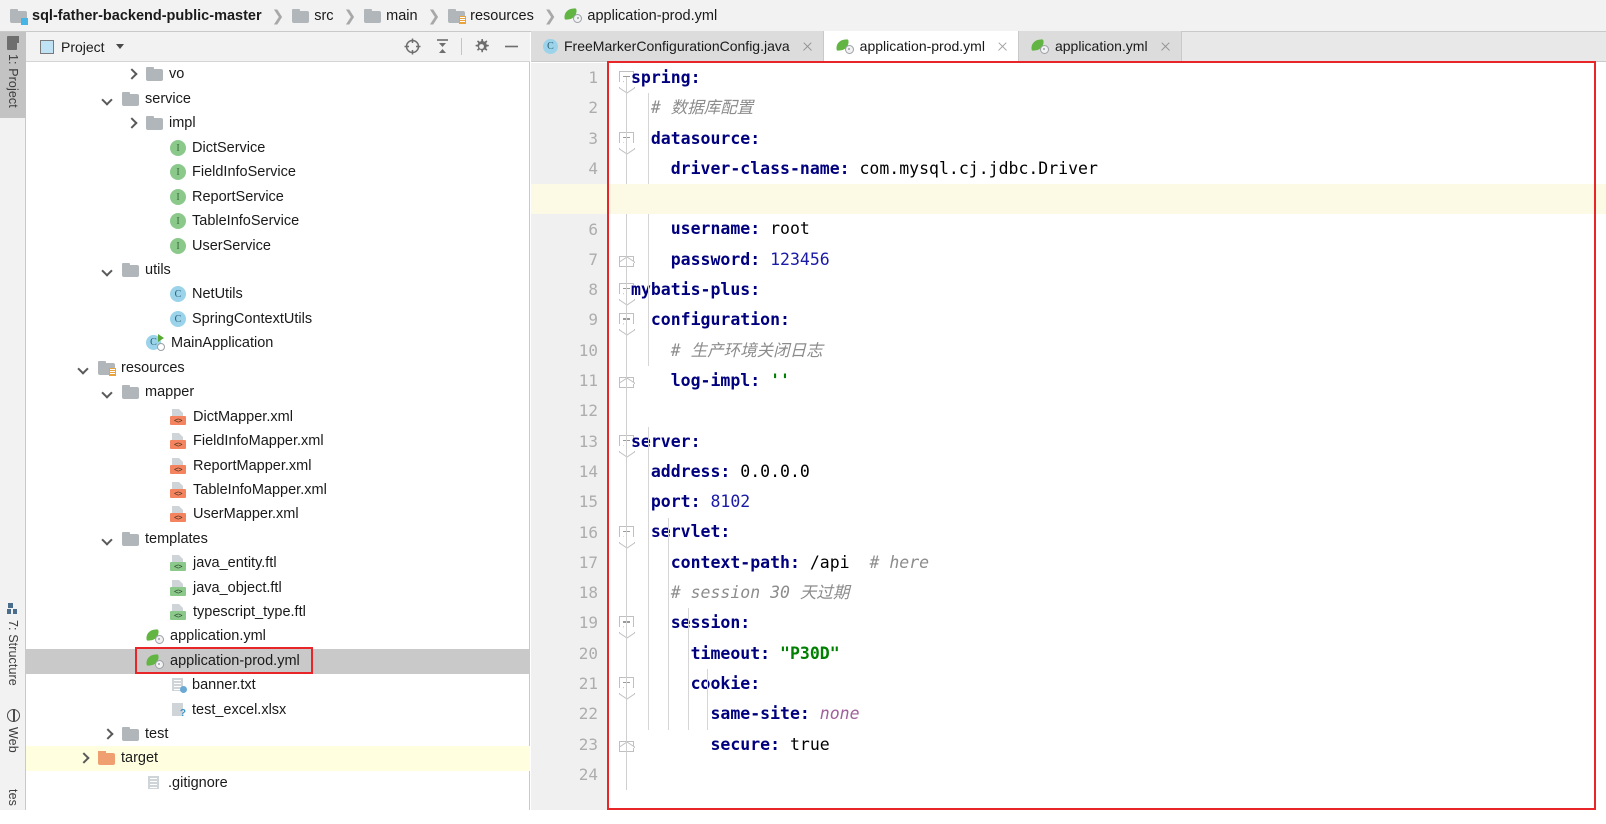 This screenshot has width=1606, height=824. I want to click on collapse-all-button, so click(442, 47).